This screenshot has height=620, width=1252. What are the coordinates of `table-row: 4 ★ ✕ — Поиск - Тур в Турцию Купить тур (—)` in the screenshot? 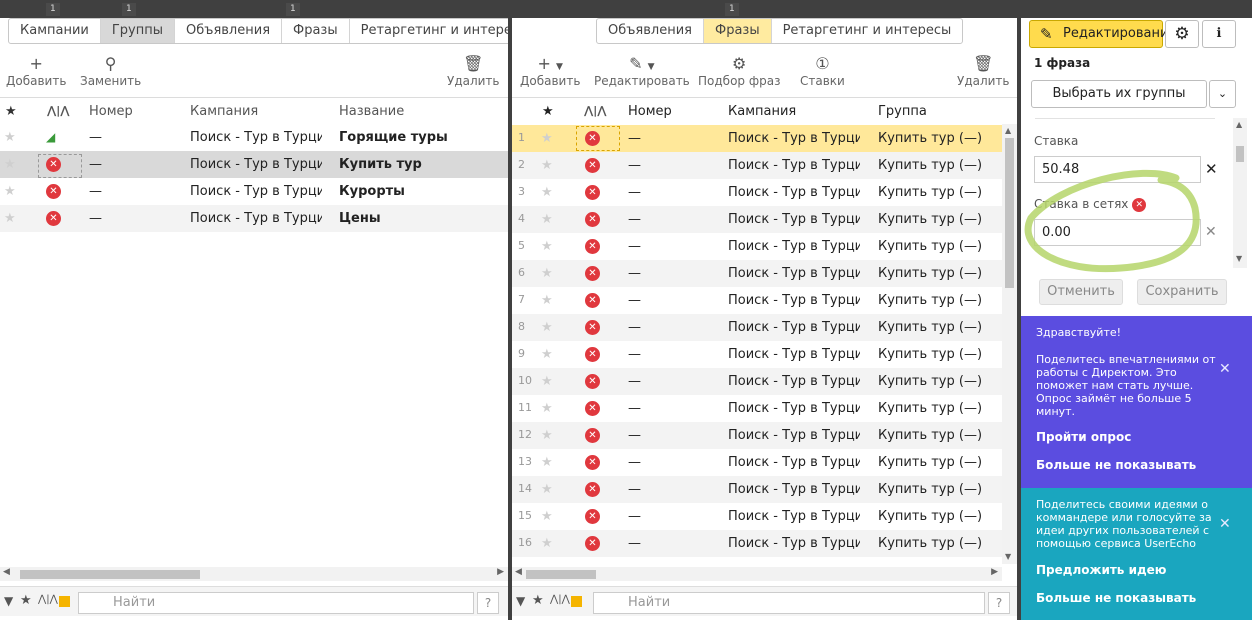 It's located at (757, 219).